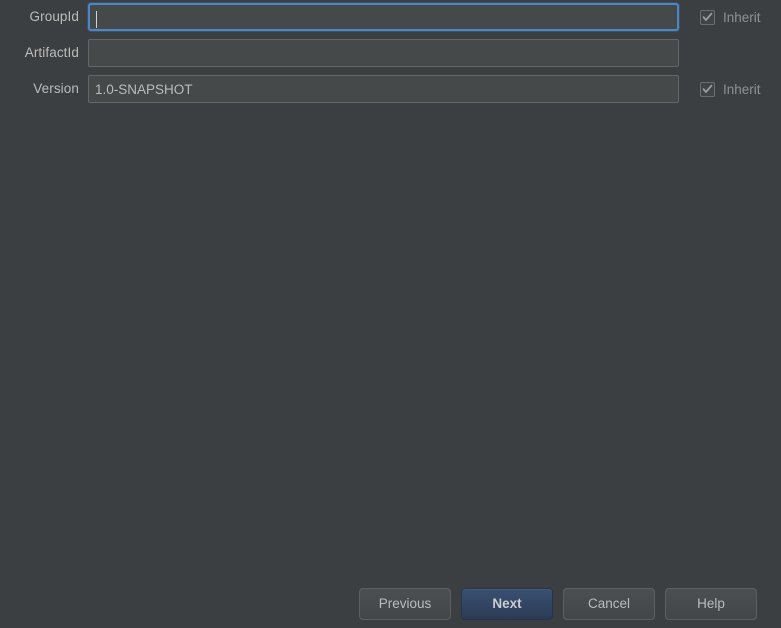 Image resolution: width=781 pixels, height=628 pixels. I want to click on artifactid-input, so click(383, 53).